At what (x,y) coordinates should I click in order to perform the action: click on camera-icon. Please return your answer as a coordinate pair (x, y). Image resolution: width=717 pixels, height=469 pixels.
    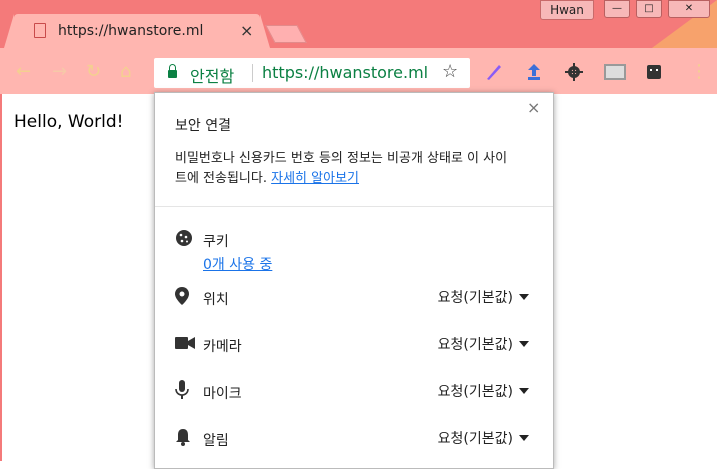
    Looking at the image, I should click on (185, 344).